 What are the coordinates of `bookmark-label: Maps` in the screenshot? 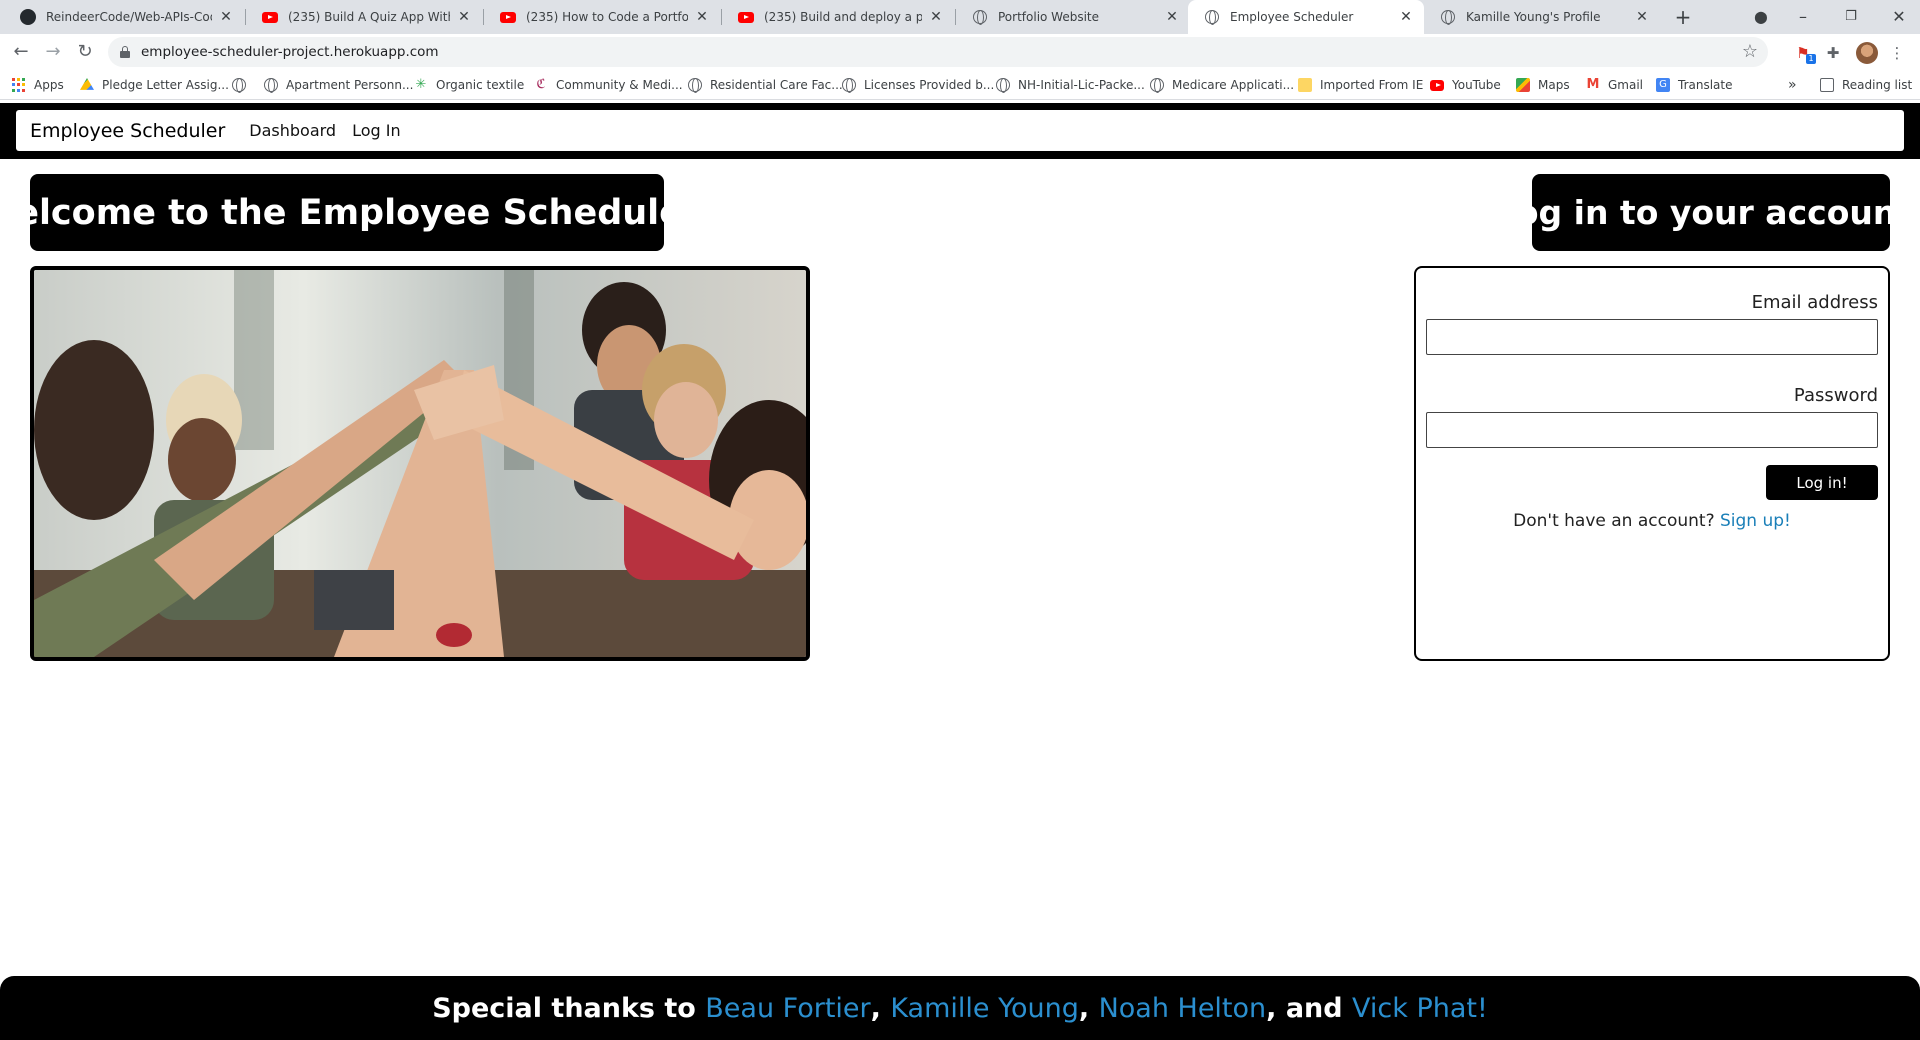 It's located at (1554, 85).